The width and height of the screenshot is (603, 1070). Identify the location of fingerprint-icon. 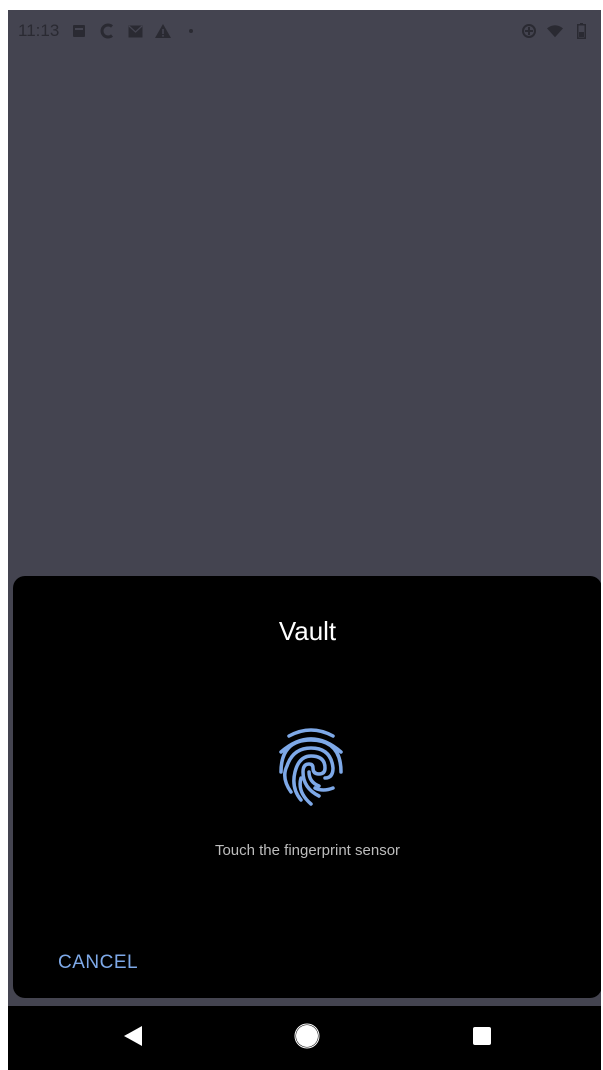
(311, 766).